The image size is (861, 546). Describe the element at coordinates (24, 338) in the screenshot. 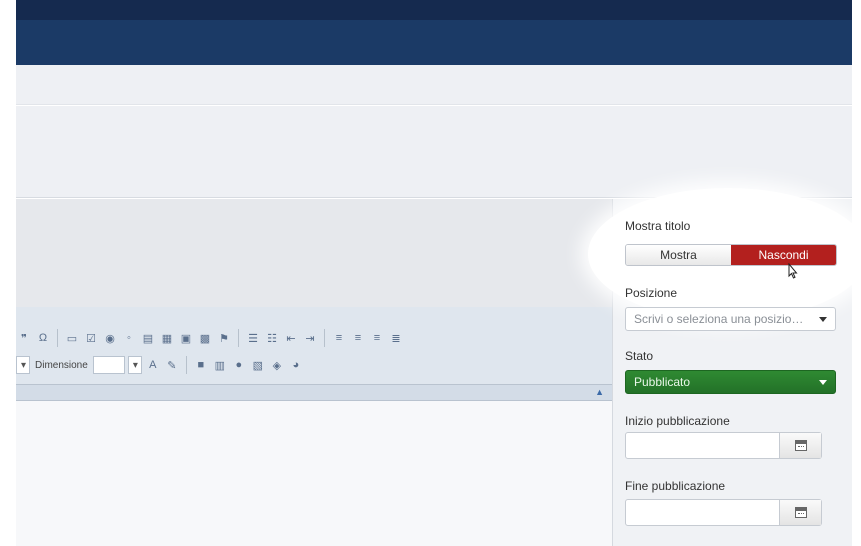

I see `quote-icon: ❞` at that location.